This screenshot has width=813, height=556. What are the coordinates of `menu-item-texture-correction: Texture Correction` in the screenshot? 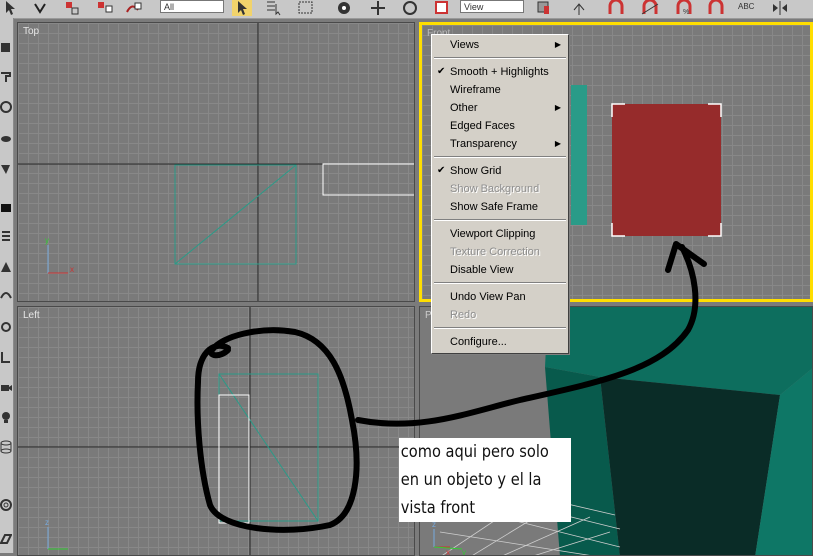 It's located at (500, 252).